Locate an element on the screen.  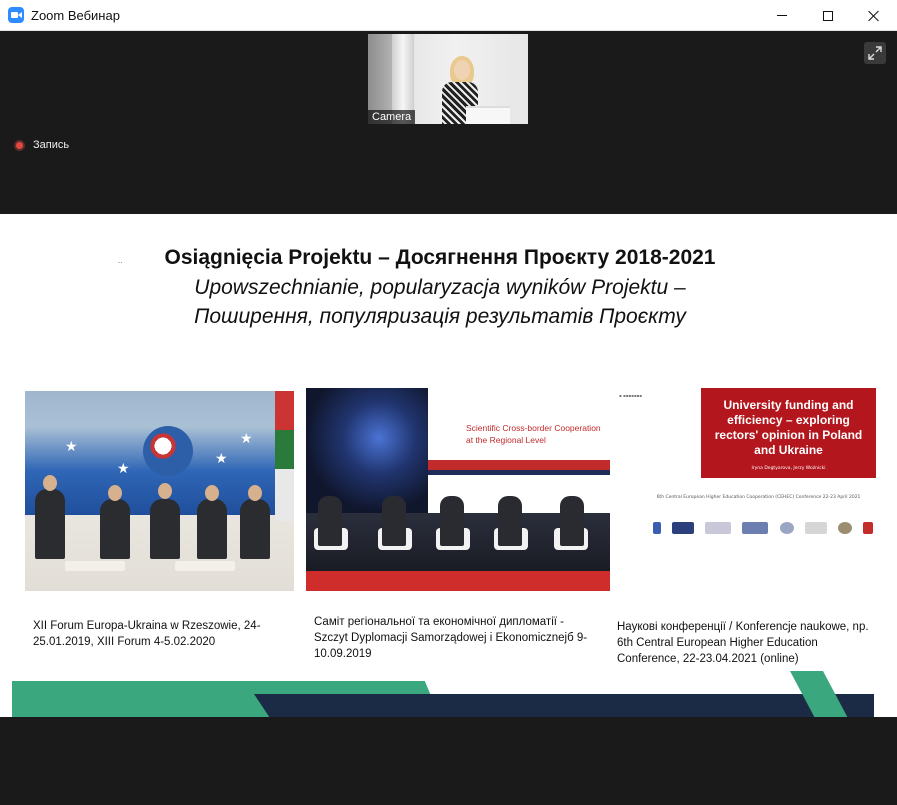
speaker-podium is located at coordinates (488, 115).